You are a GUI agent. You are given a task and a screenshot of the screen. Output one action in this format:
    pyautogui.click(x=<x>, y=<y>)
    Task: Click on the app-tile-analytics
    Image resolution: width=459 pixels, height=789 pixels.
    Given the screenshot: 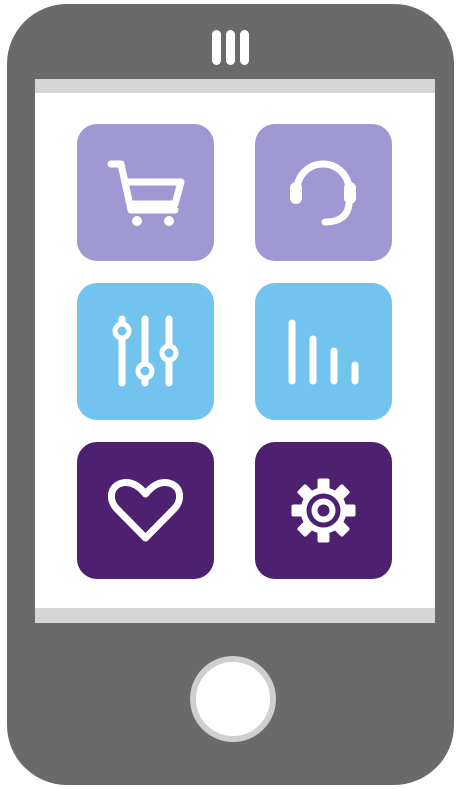 What is the action you would take?
    pyautogui.click(x=323, y=351)
    